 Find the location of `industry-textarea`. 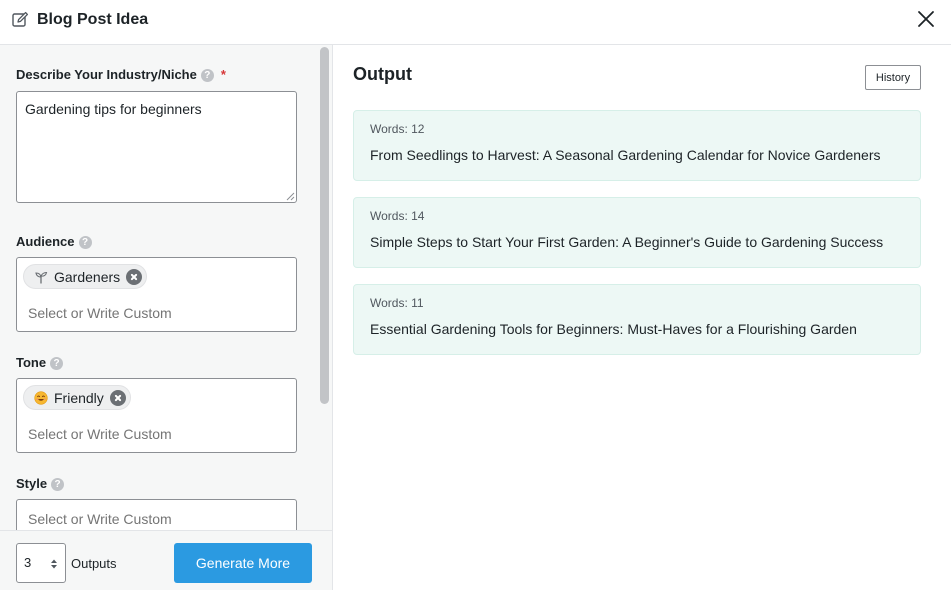

industry-textarea is located at coordinates (156, 147).